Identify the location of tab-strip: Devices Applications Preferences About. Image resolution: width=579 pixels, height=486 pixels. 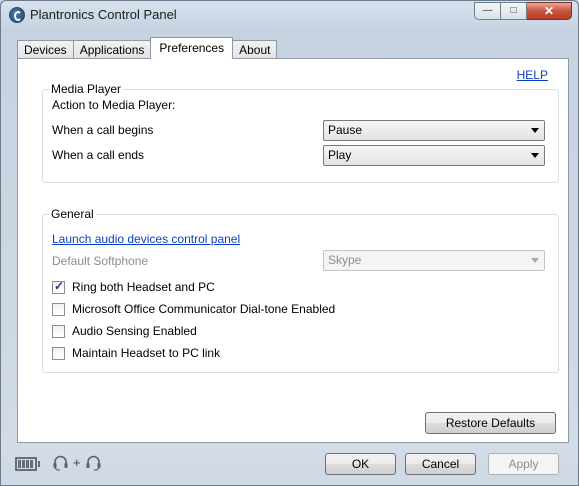
(147, 48).